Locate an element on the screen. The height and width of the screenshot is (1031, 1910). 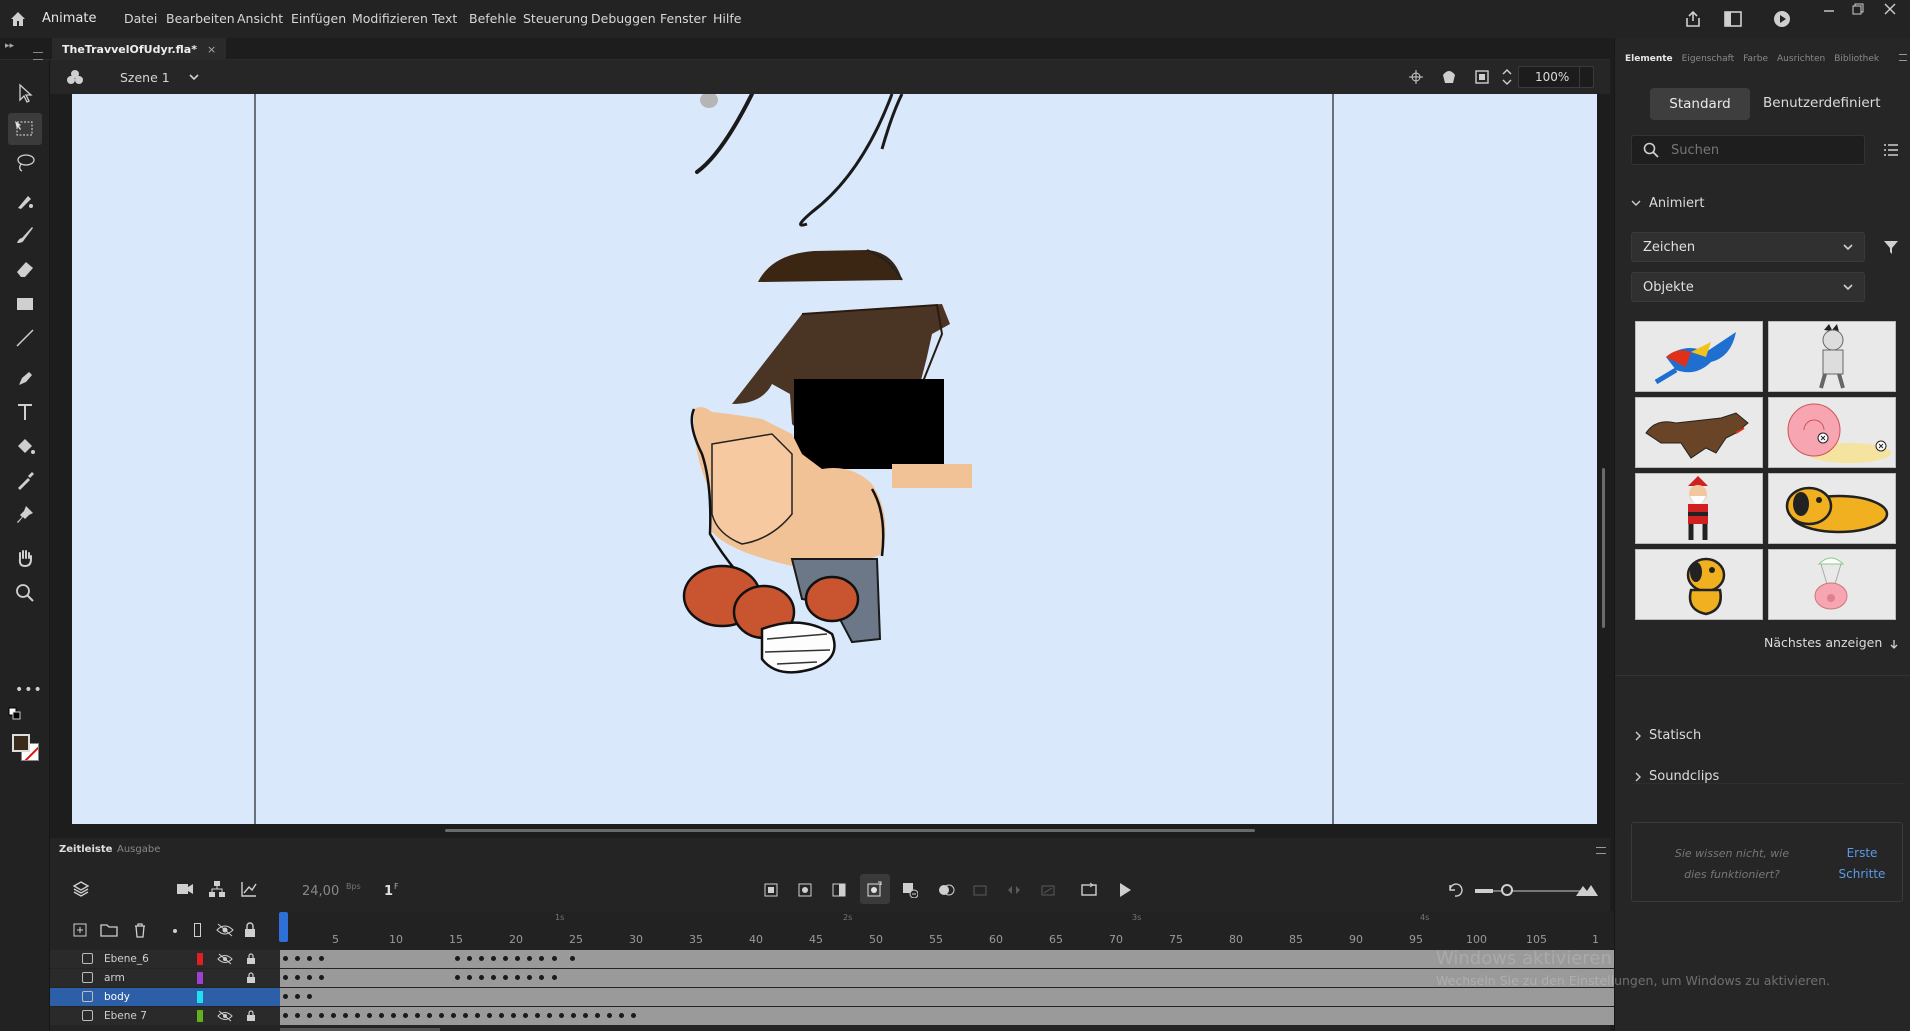
menu-datei: Datei is located at coordinates (140, 18).